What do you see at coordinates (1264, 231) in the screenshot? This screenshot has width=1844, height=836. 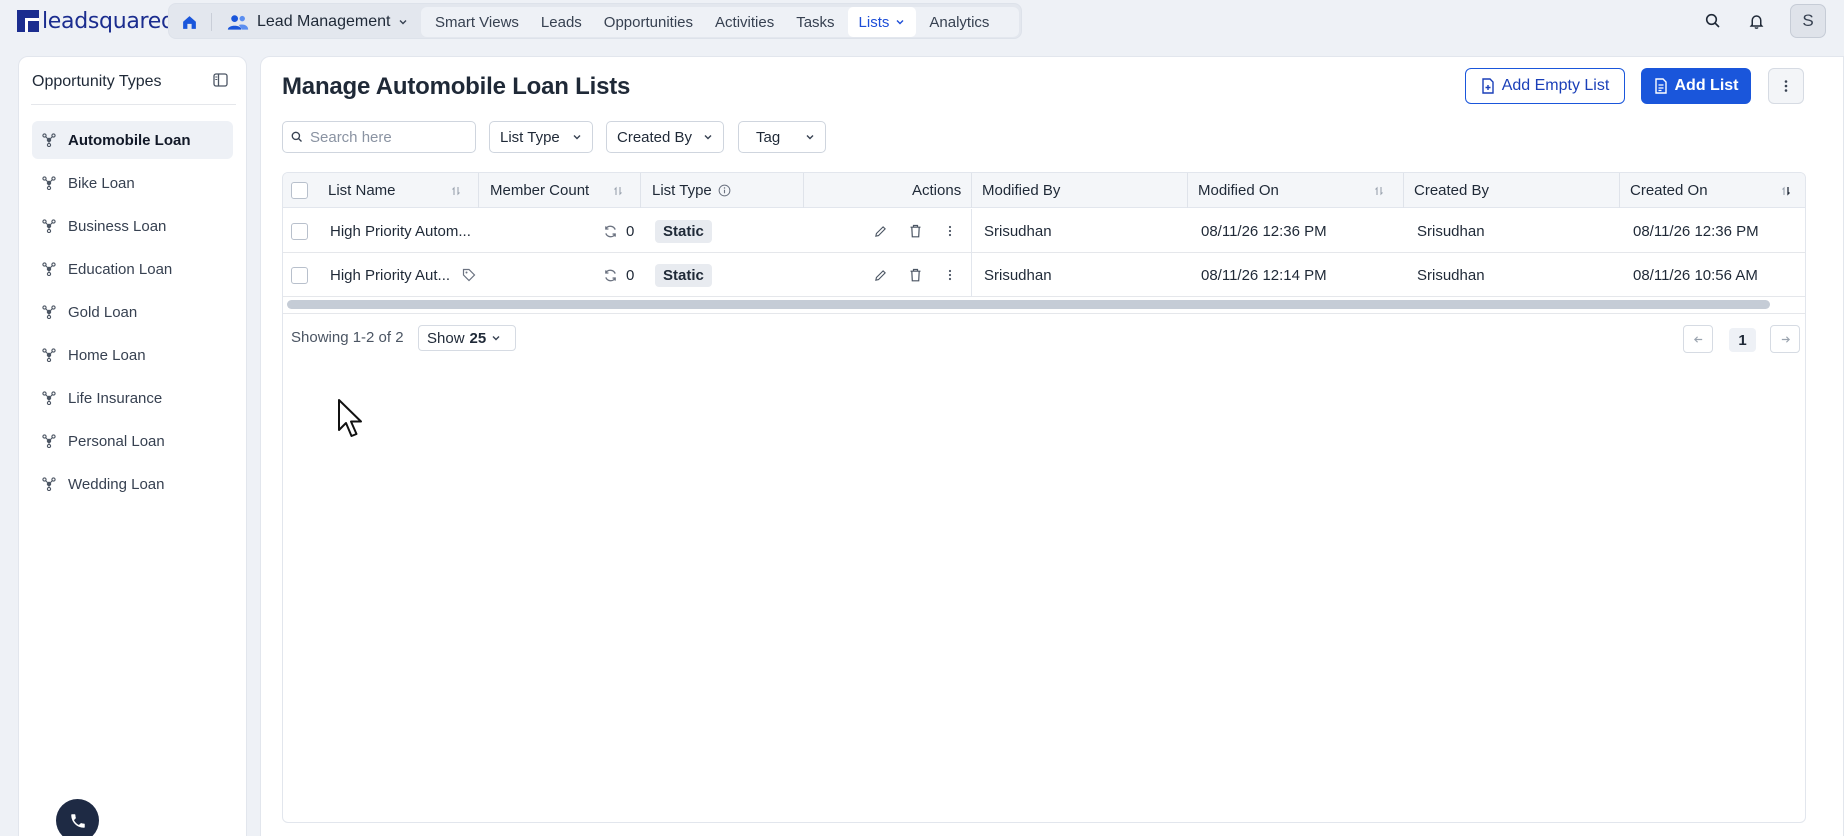 I see `modified-on-cell: 08/11/26 12:36 PM` at bounding box center [1264, 231].